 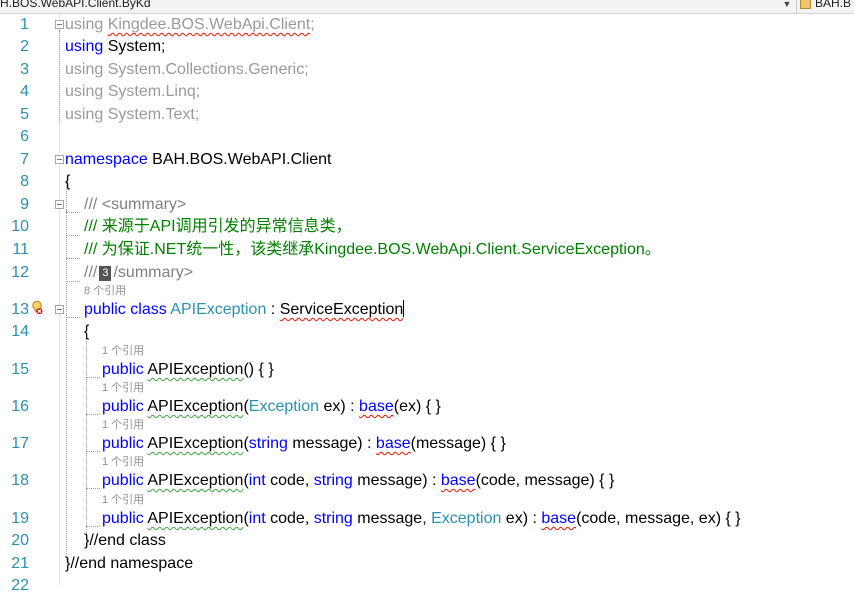 What do you see at coordinates (787, 5) in the screenshot?
I see `chevron-down-icon: ▼` at bounding box center [787, 5].